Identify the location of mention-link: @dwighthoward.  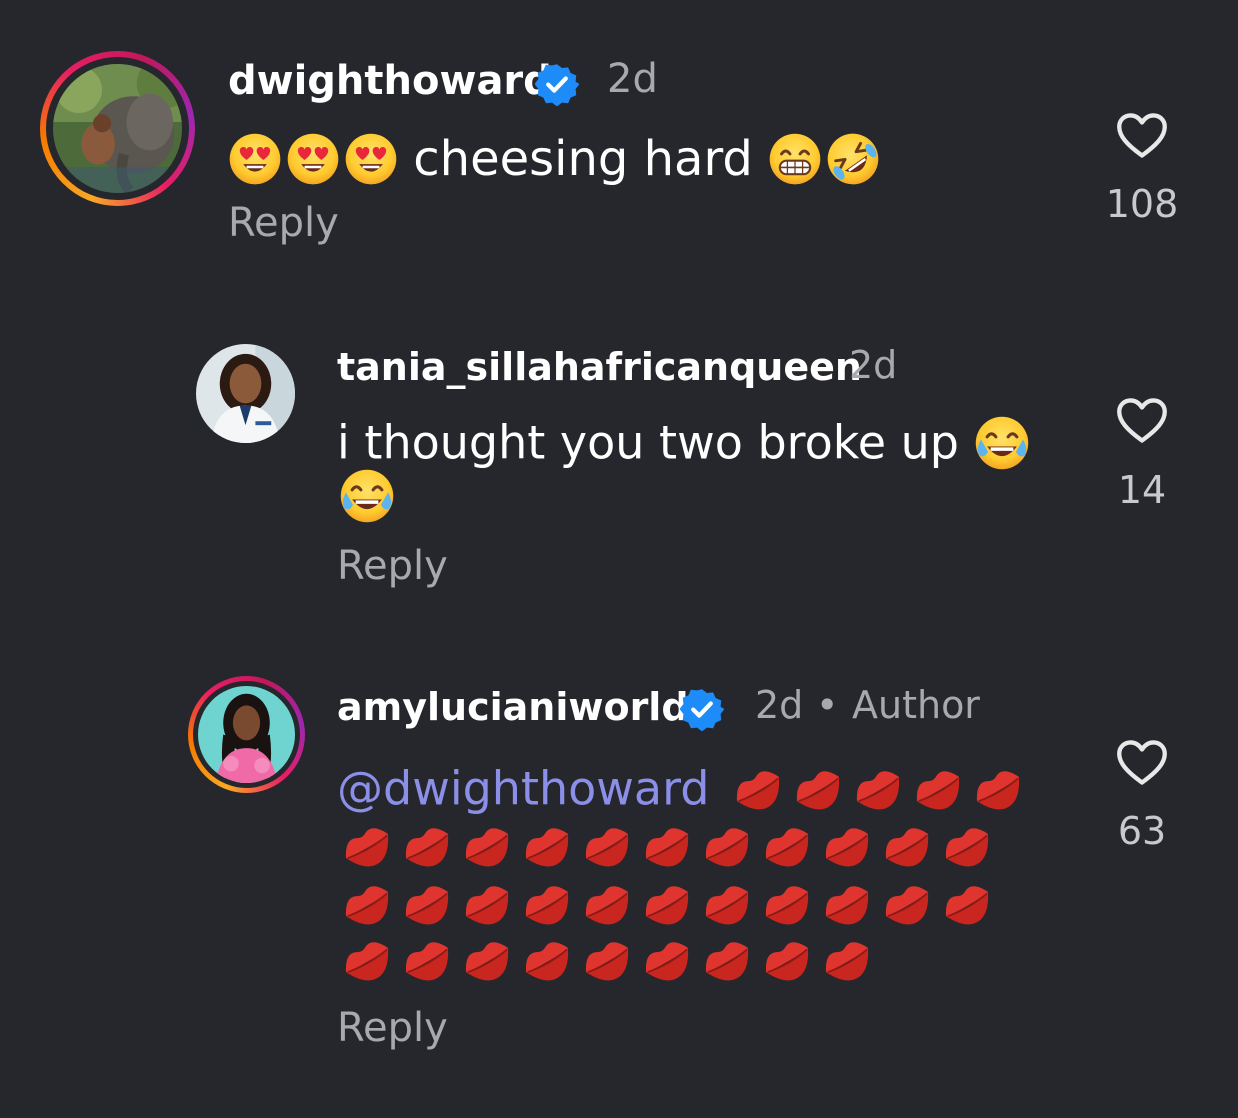
(523, 789).